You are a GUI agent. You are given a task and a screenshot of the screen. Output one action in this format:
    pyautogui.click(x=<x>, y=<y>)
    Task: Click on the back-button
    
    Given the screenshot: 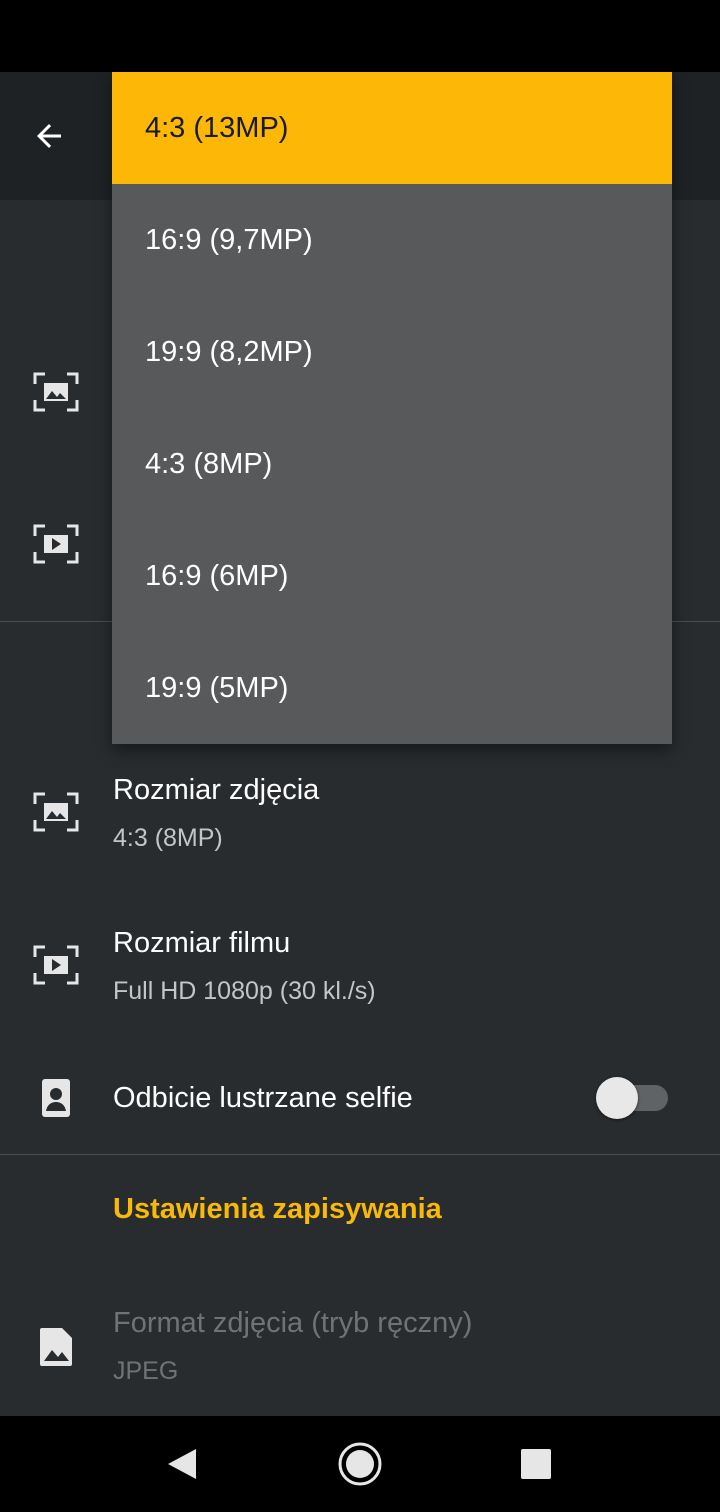 What is the action you would take?
    pyautogui.click(x=49, y=136)
    